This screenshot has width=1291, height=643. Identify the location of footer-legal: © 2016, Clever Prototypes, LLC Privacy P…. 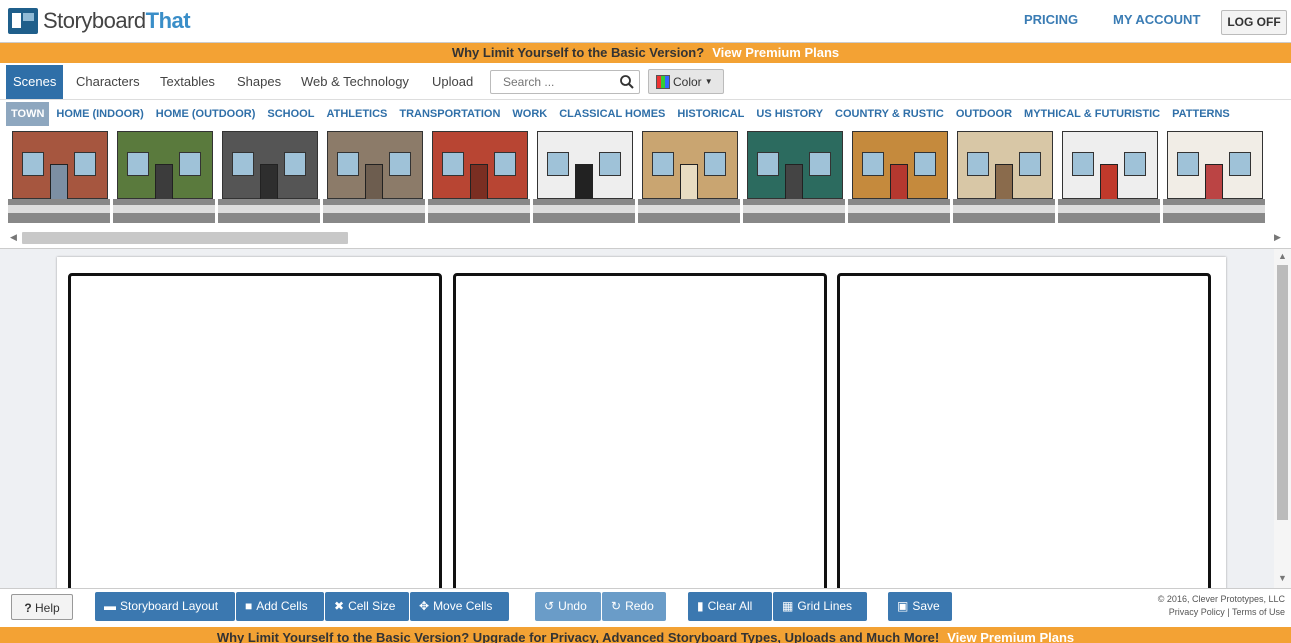
(1197, 606).